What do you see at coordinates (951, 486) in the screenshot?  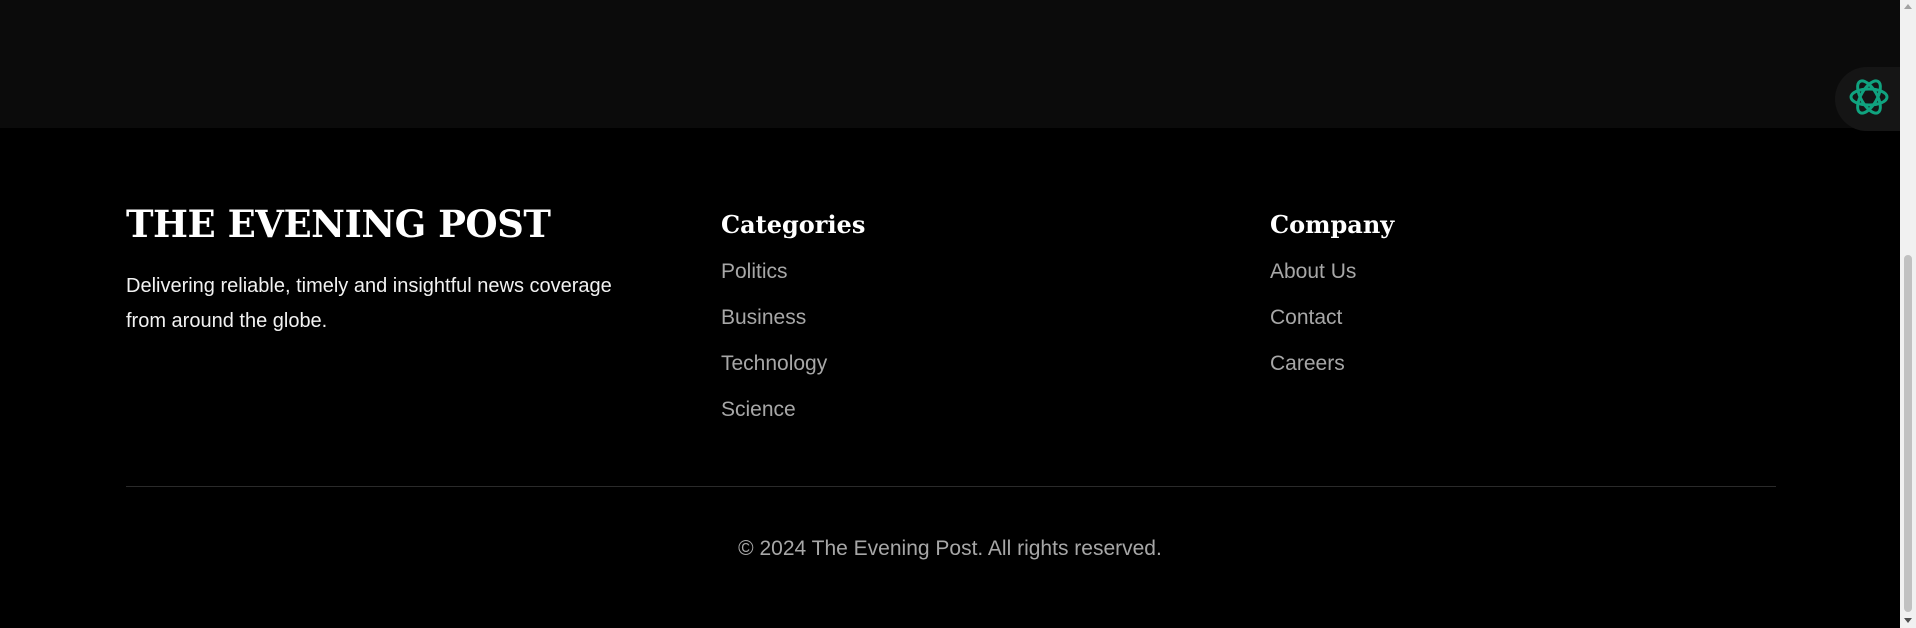 I see `footer-divider` at bounding box center [951, 486].